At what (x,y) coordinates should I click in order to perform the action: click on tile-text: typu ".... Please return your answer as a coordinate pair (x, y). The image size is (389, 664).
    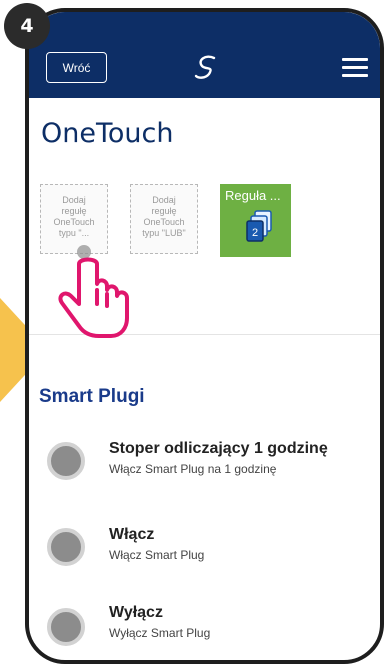
    Looking at the image, I should click on (74, 233).